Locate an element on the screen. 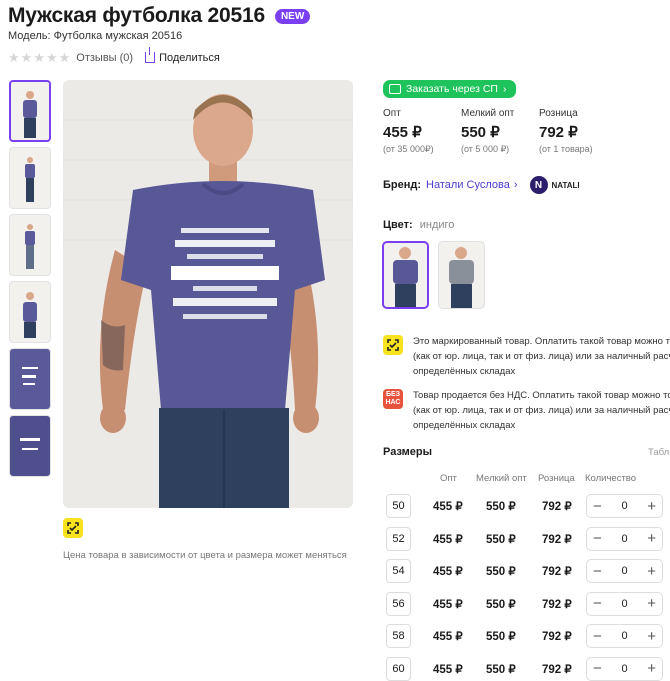  thumbnail-list is located at coordinates (30, 281).